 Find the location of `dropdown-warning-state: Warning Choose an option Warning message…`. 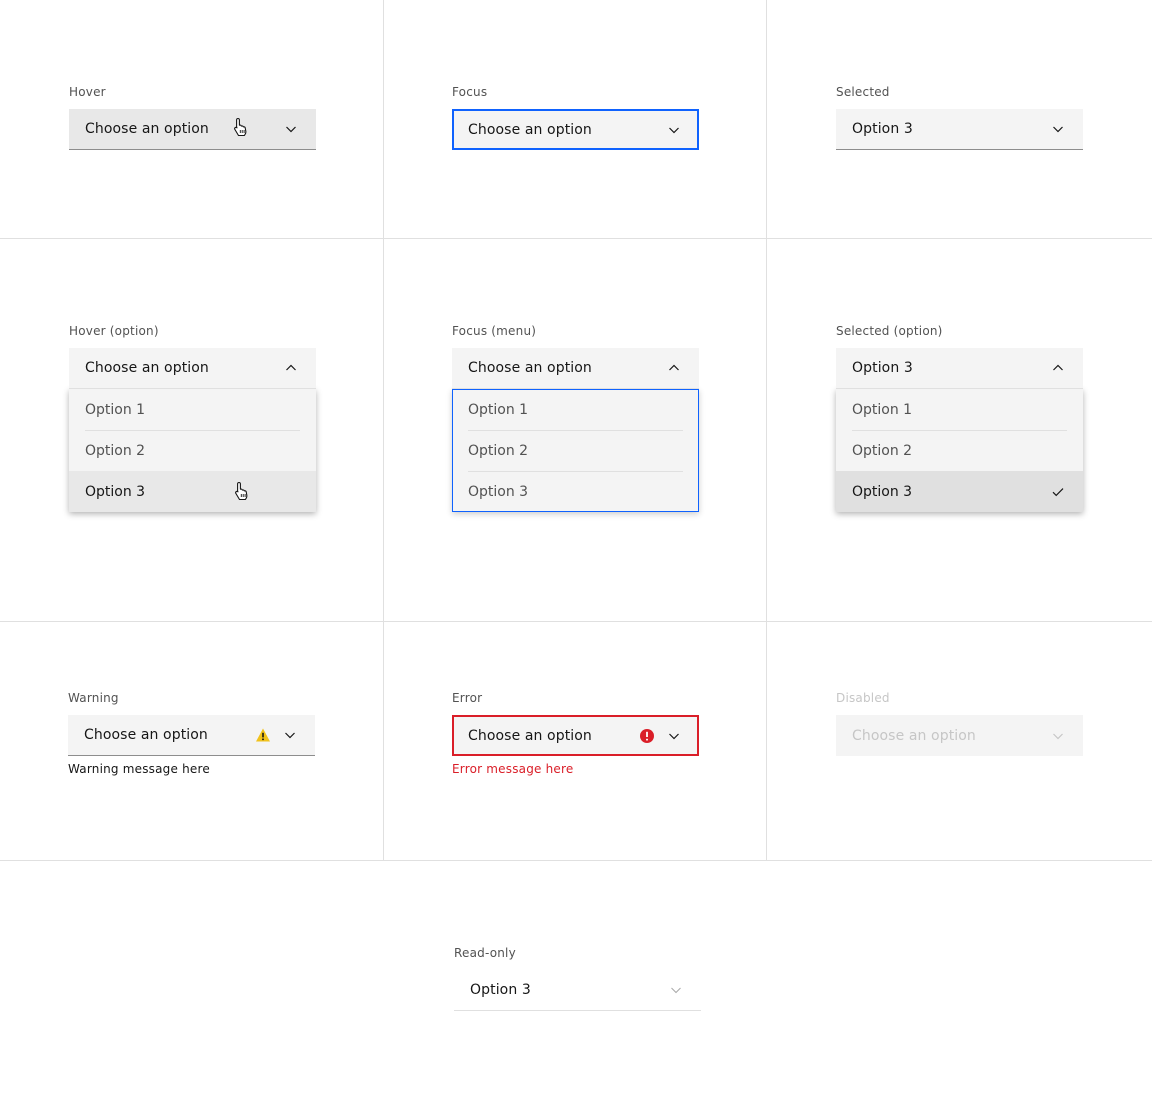

dropdown-warning-state: Warning Choose an option Warning message… is located at coordinates (191, 733).